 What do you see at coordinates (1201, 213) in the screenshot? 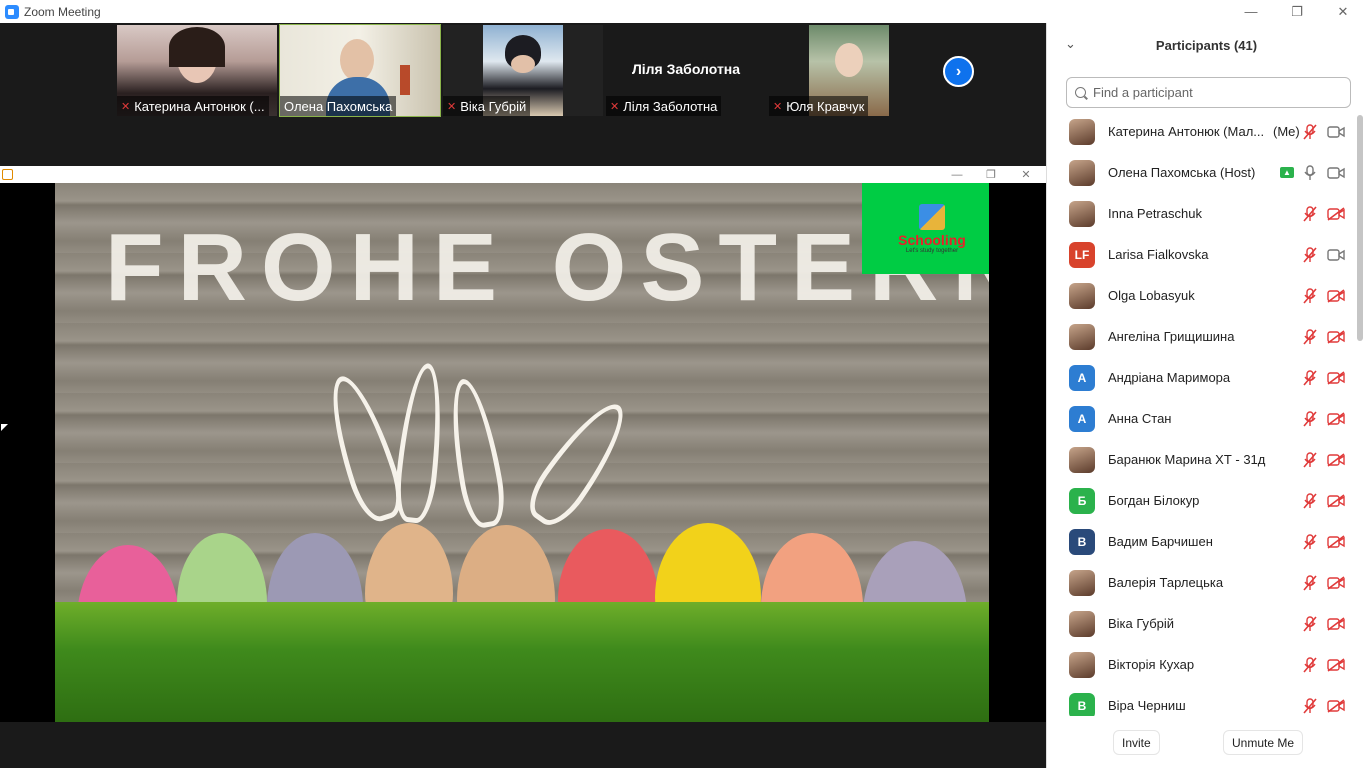
I see `participant-row: Inna Petraschuk` at bounding box center [1201, 213].